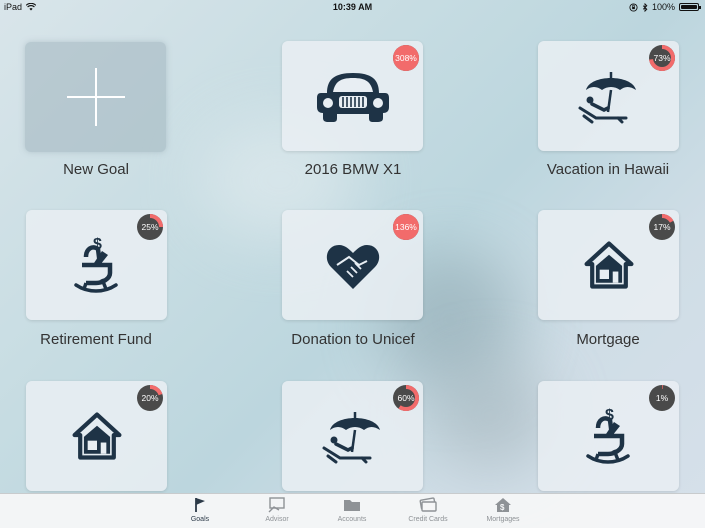 This screenshot has width=705, height=528. Describe the element at coordinates (633, 7) in the screenshot. I see `orientation-lock-icon` at that location.